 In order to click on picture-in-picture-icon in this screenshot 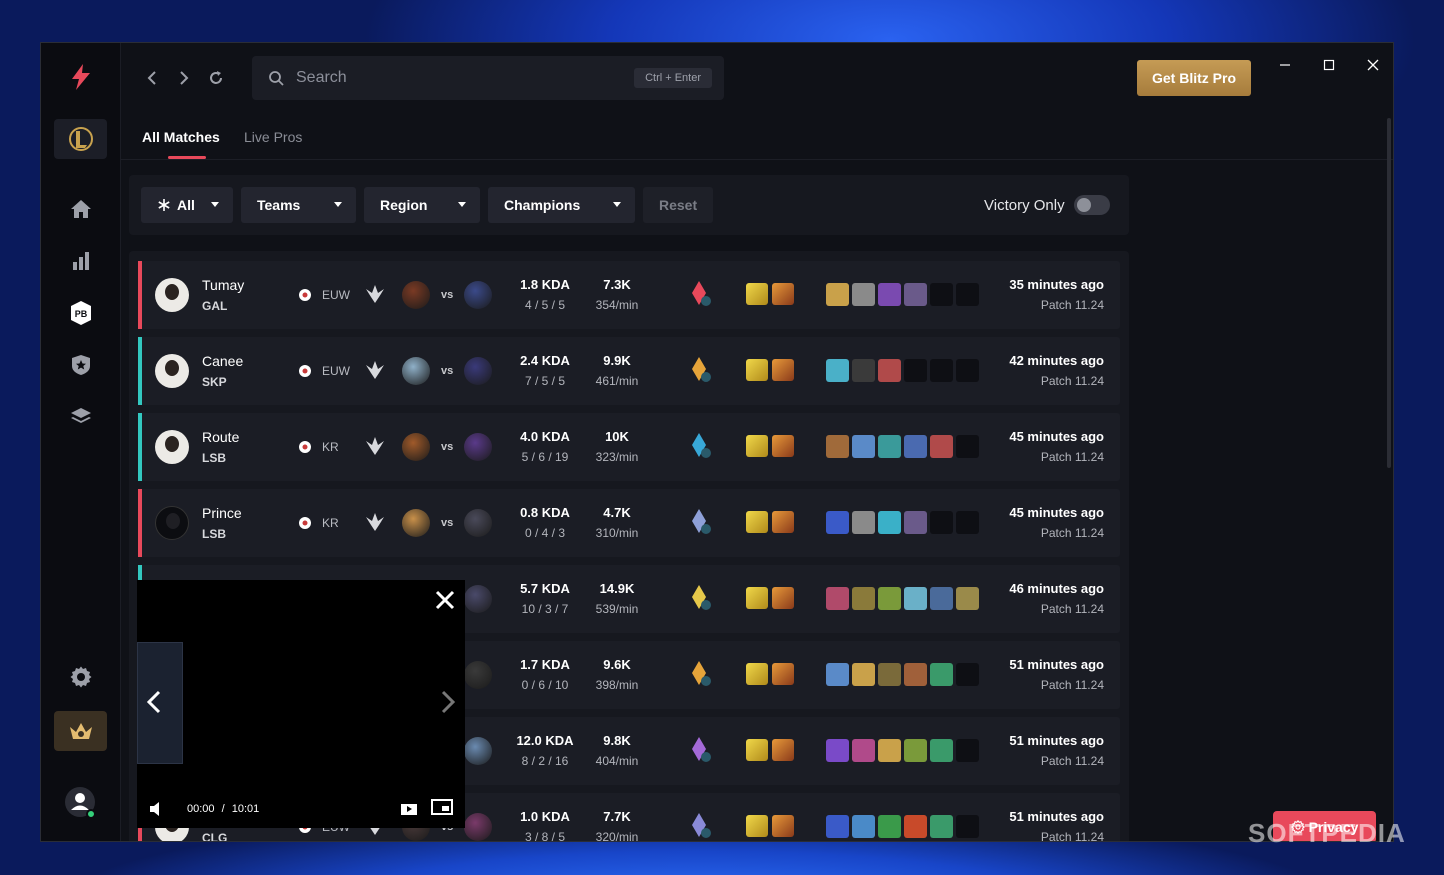, I will do `click(442, 807)`.